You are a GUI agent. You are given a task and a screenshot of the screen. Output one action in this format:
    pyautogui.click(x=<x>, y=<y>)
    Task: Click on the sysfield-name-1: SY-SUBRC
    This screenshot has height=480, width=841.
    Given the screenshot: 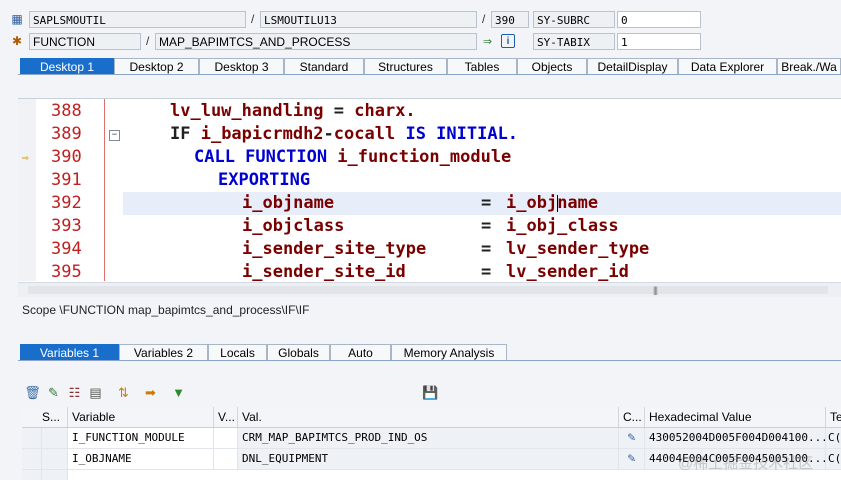 What is the action you would take?
    pyautogui.click(x=574, y=19)
    